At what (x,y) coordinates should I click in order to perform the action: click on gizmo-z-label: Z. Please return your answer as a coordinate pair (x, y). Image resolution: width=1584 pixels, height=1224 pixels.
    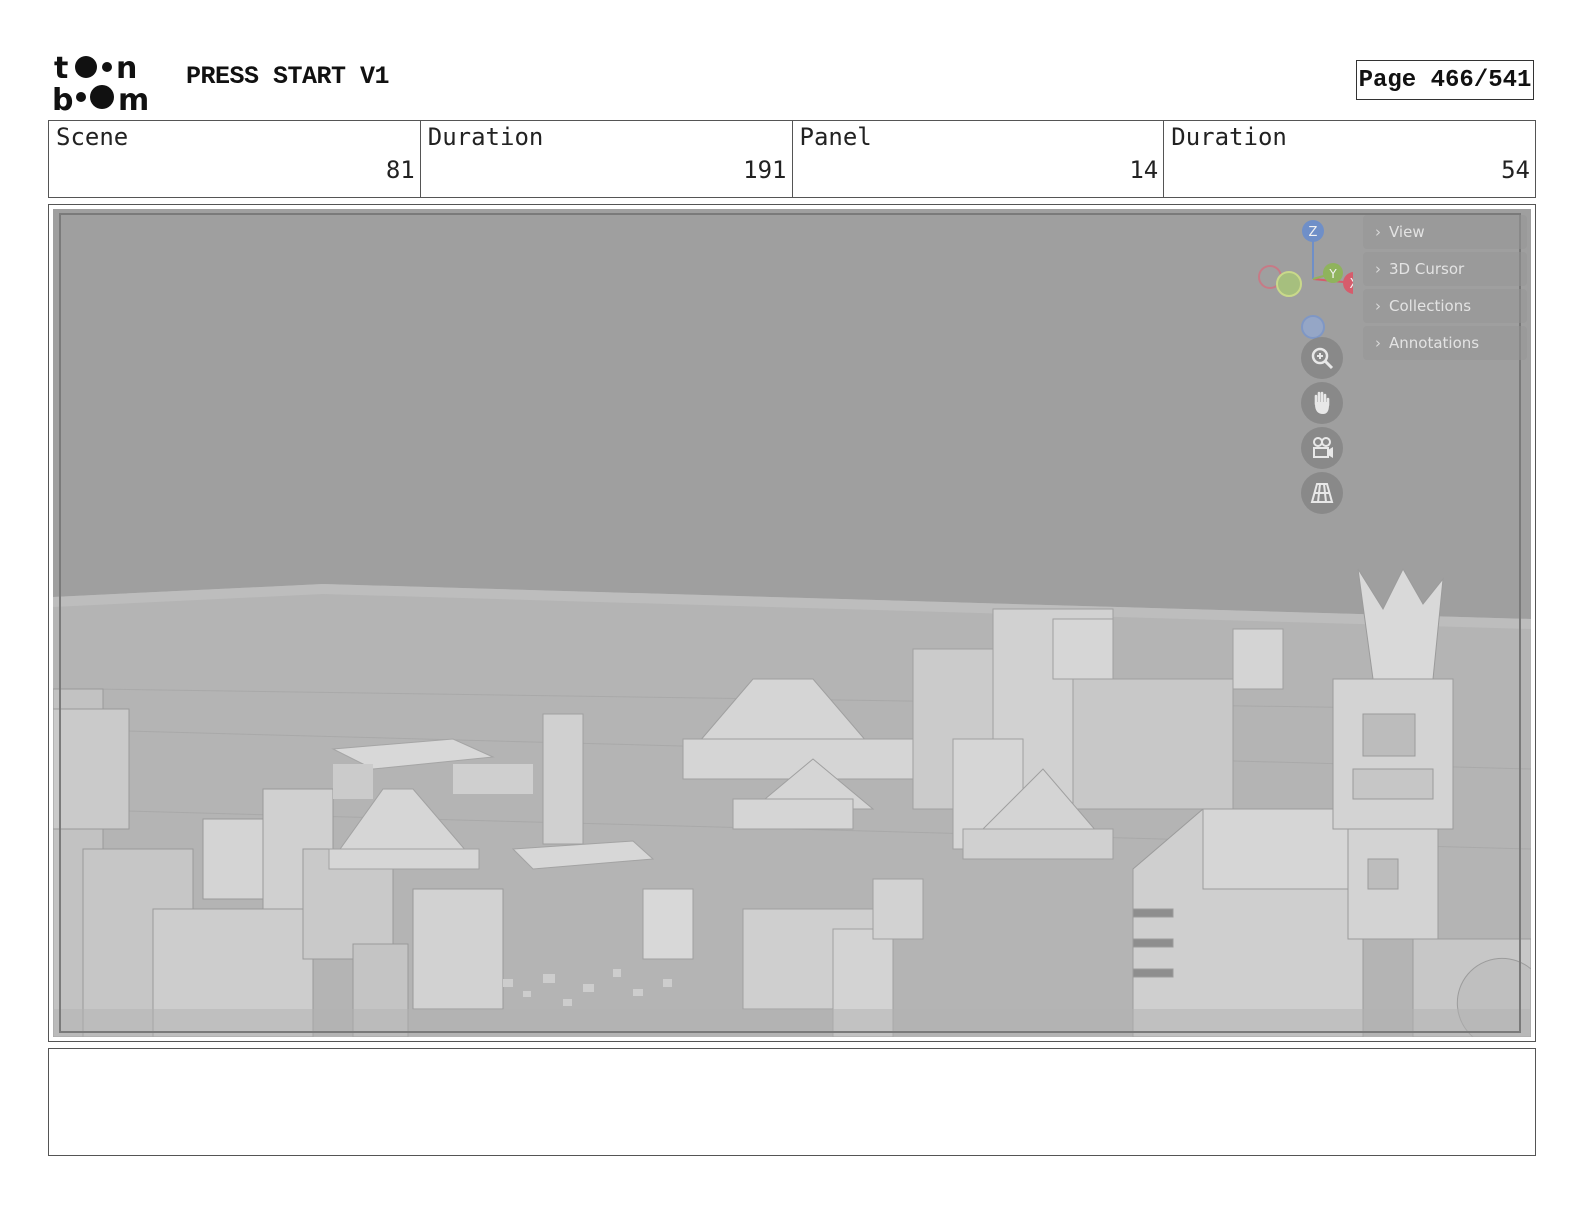
    Looking at the image, I should click on (1313, 232).